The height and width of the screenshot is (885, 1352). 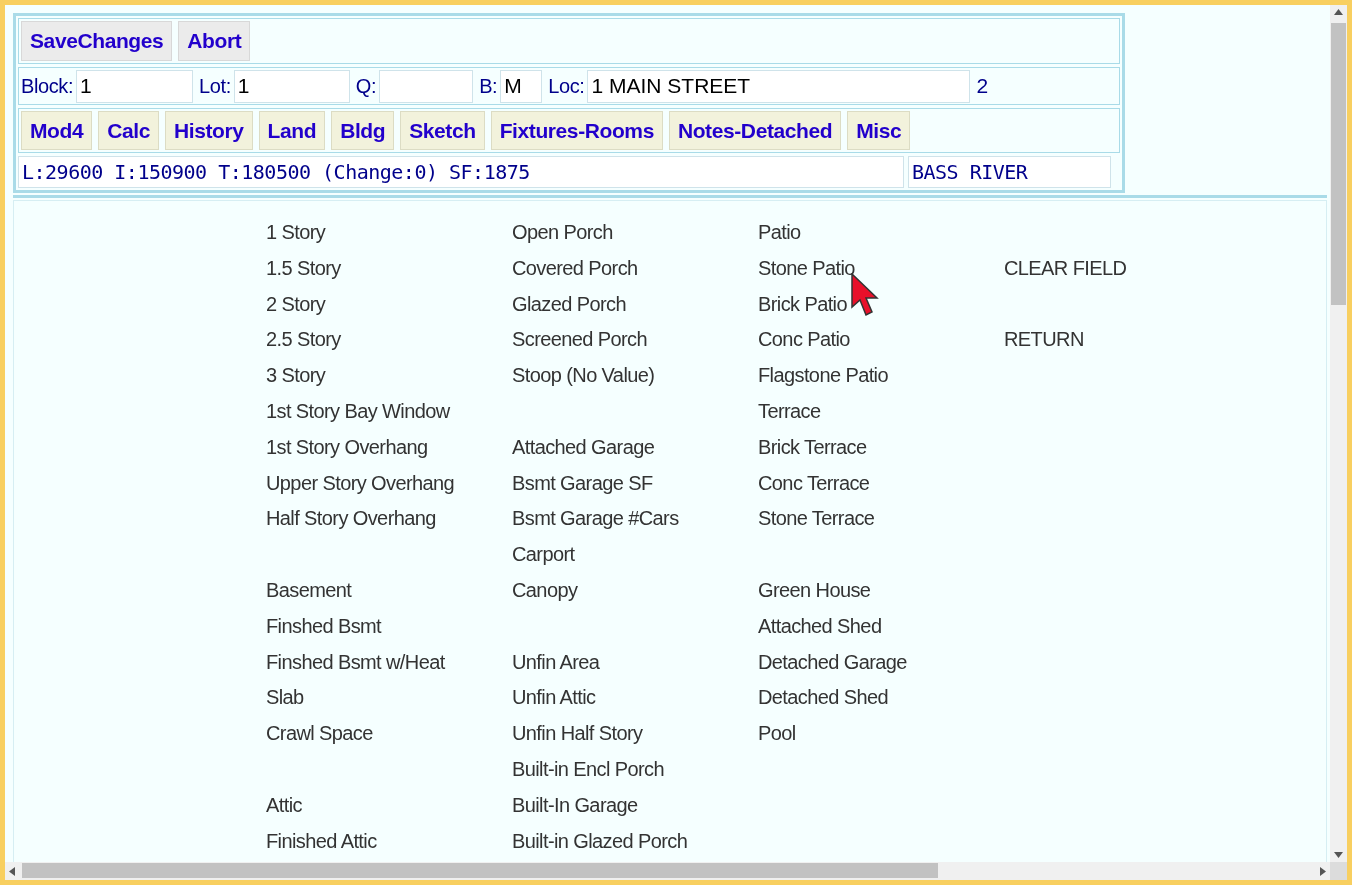 What do you see at coordinates (777, 733) in the screenshot?
I see `option-link: Pool` at bounding box center [777, 733].